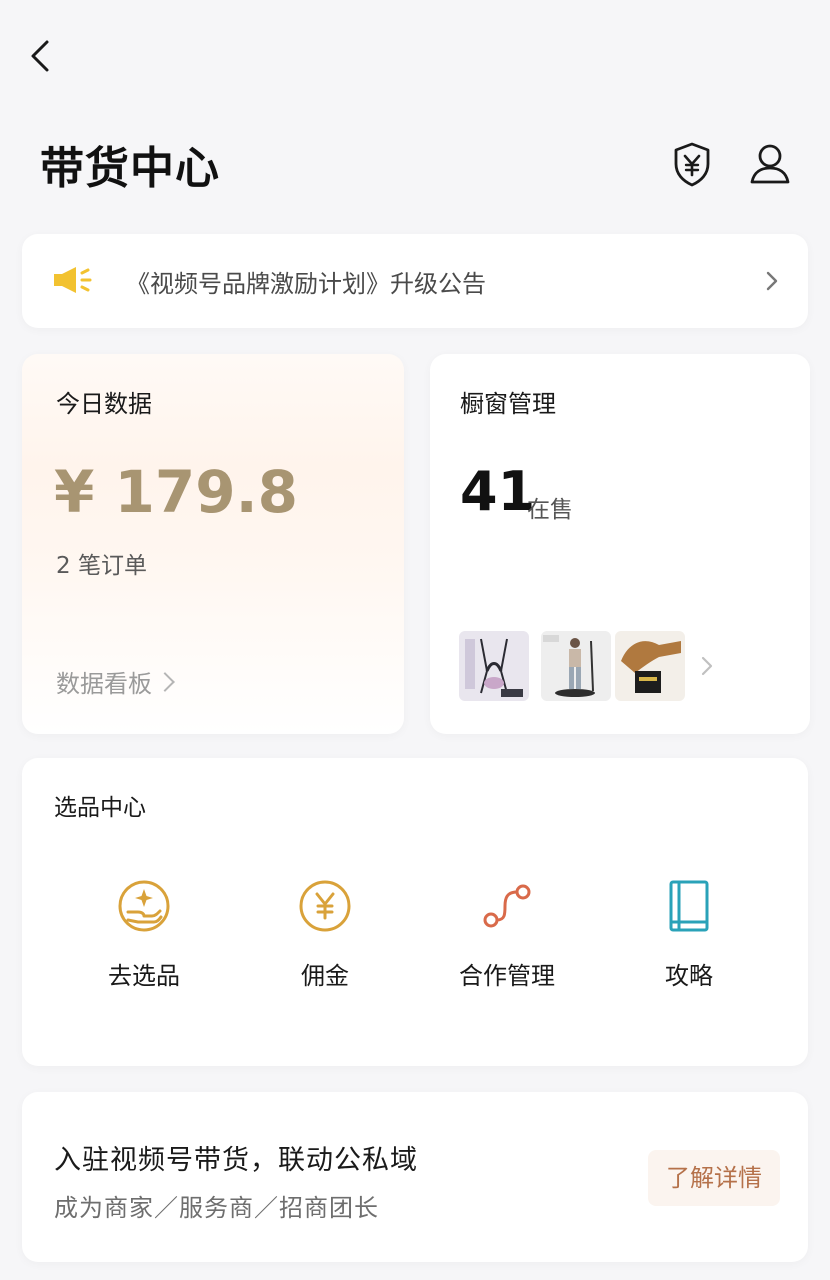  Describe the element at coordinates (689, 976) in the screenshot. I see `guide-label: 攻略` at that location.